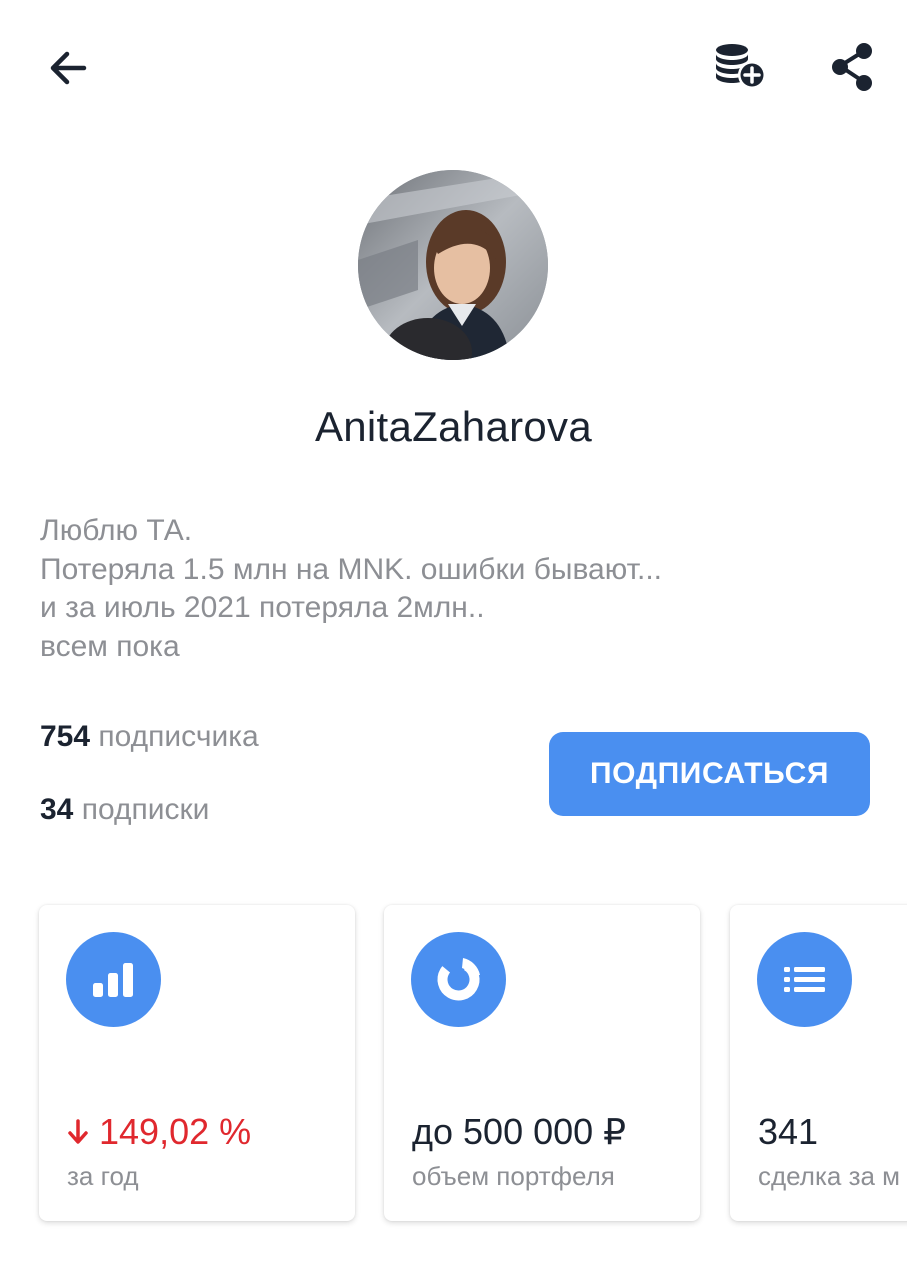  What do you see at coordinates (262, 607) in the screenshot?
I see `bio-line: и за июль 2021 потеряла 2млн..` at bounding box center [262, 607].